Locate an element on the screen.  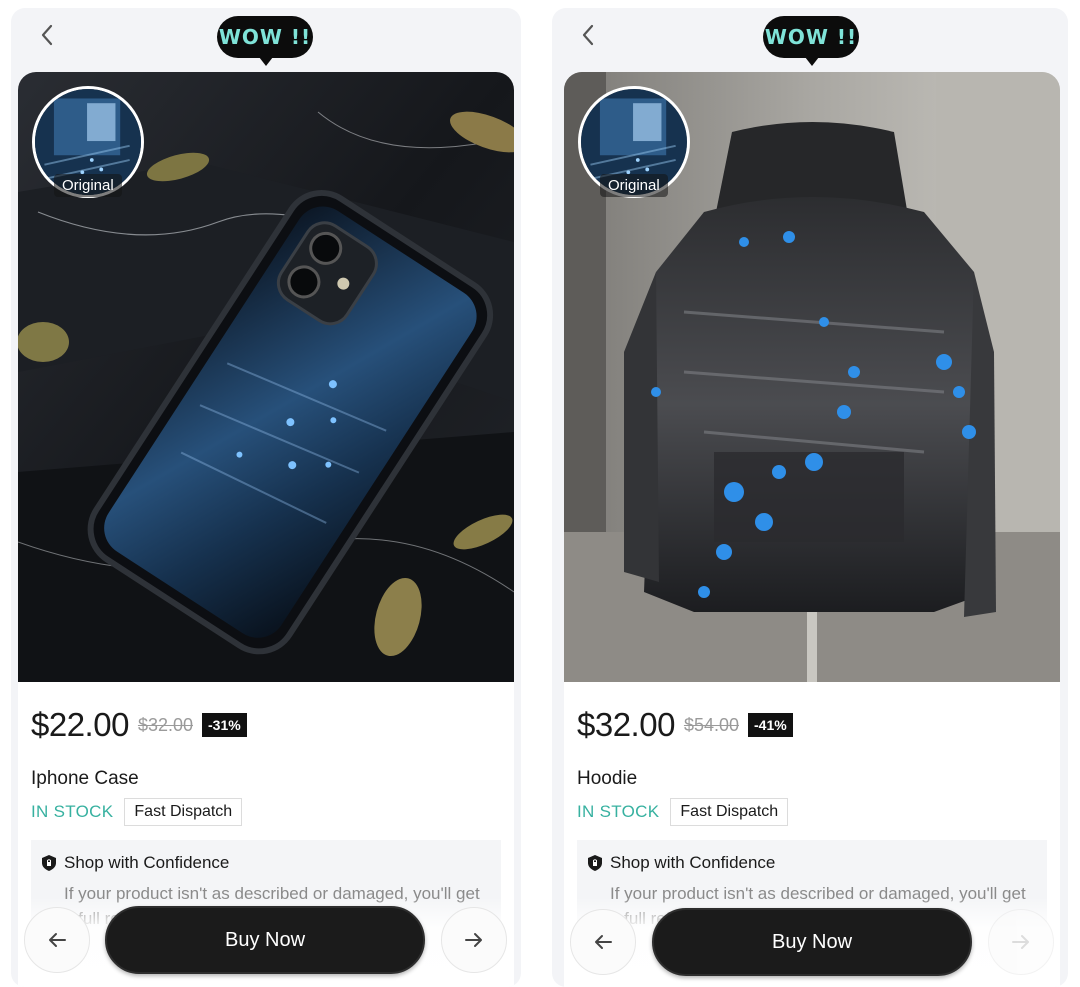
old-price: $32.00 is located at coordinates (165, 724).